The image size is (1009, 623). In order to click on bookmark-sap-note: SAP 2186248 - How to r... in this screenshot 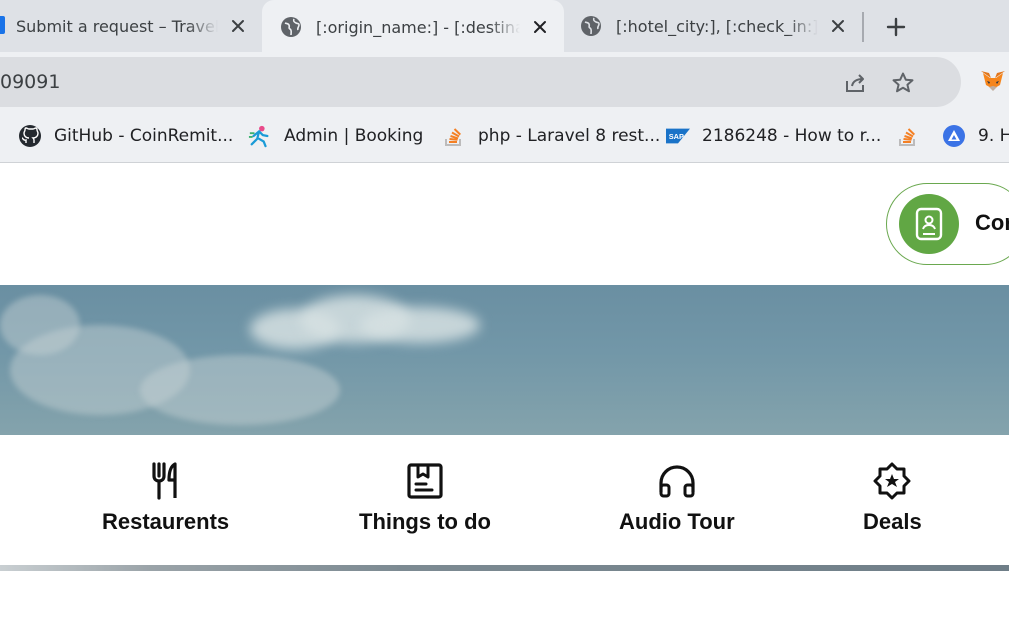, I will do `click(773, 136)`.